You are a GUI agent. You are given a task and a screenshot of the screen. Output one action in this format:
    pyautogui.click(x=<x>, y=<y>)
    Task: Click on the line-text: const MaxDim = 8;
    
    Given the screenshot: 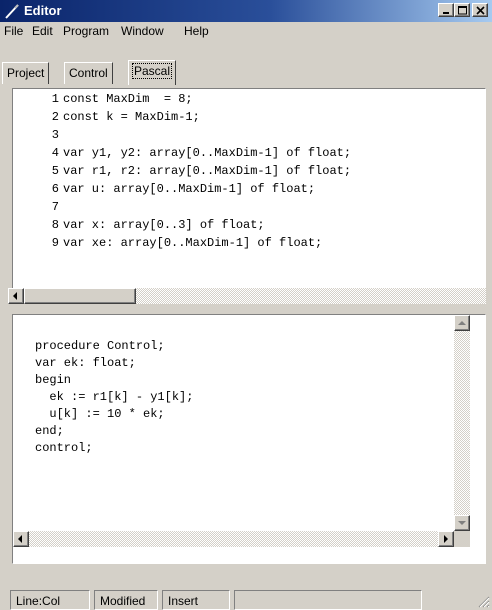 What is the action you would take?
    pyautogui.click(x=128, y=99)
    